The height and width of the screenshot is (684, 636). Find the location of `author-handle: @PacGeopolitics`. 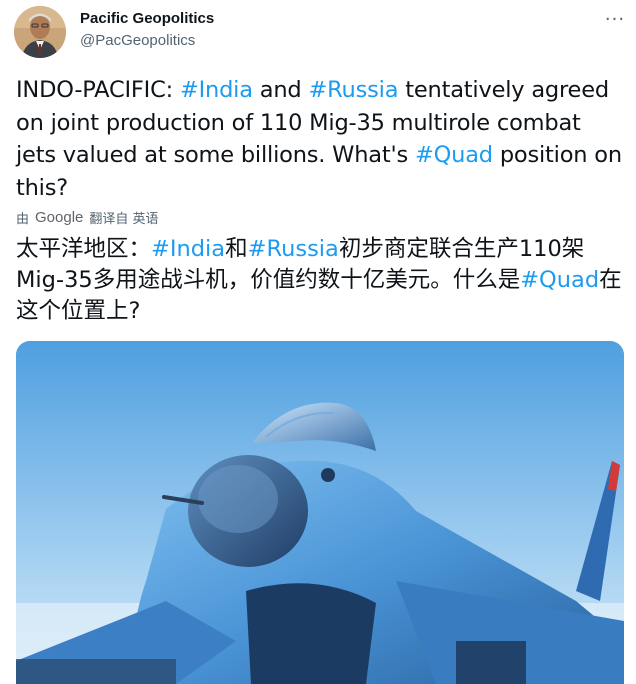

author-handle: @PacGeopolitics is located at coordinates (137, 40).